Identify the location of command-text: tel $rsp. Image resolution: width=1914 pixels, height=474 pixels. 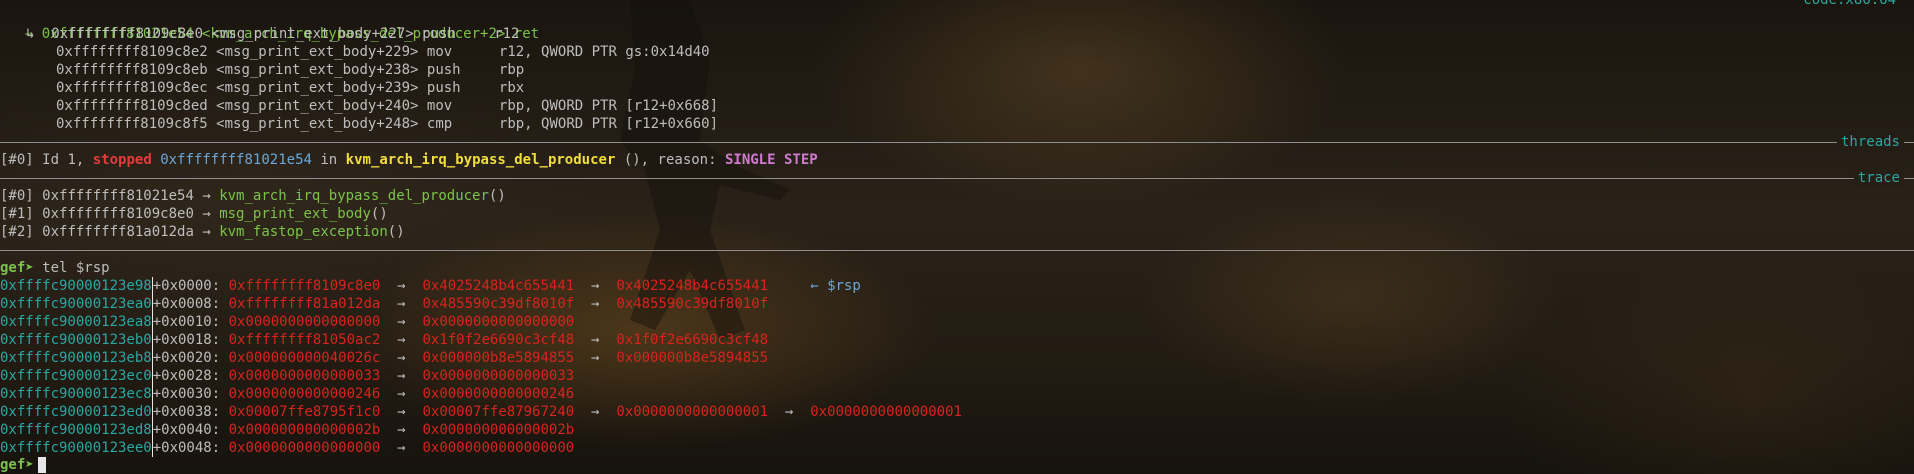
(71, 268).